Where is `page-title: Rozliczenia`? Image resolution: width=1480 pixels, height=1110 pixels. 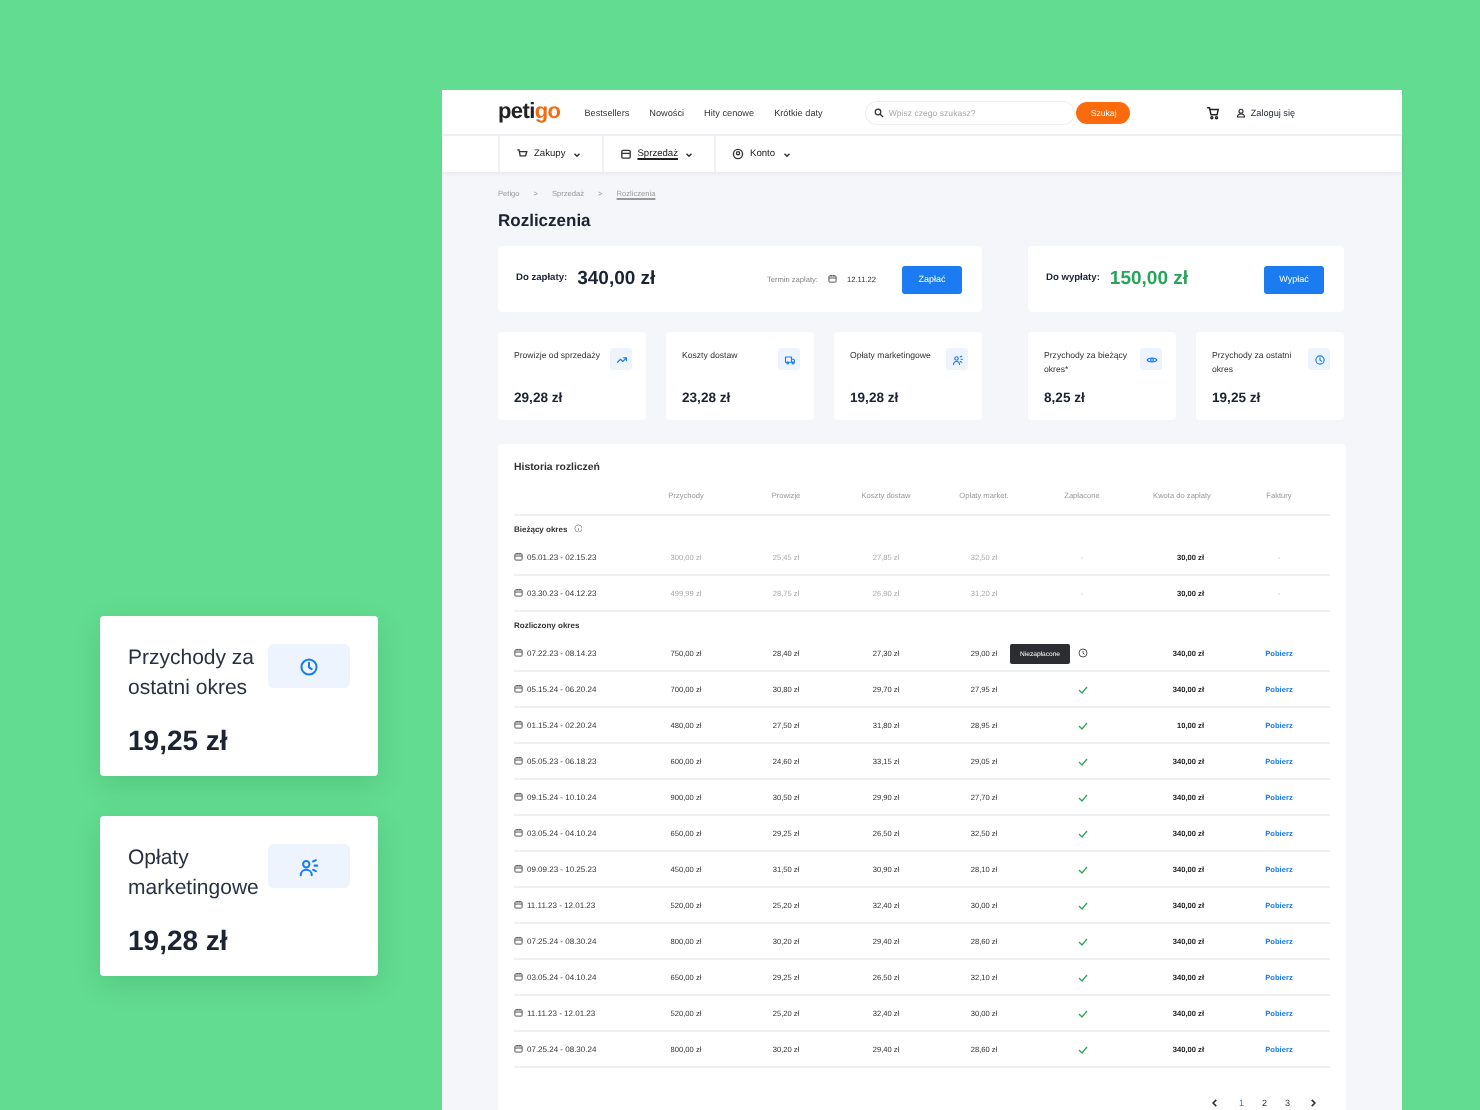
page-title: Rozliczenia is located at coordinates (545, 220).